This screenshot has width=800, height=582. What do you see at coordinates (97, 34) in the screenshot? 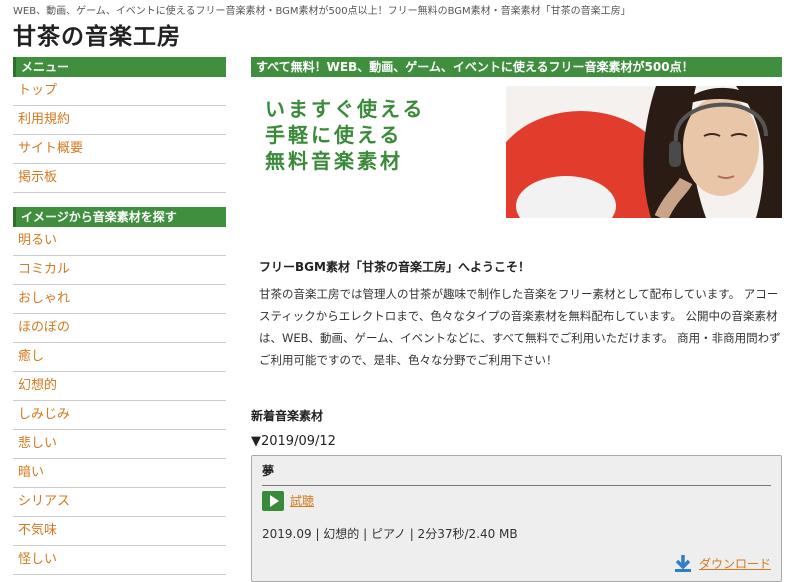
I see `site-title: 甘茶の音楽工房` at bounding box center [97, 34].